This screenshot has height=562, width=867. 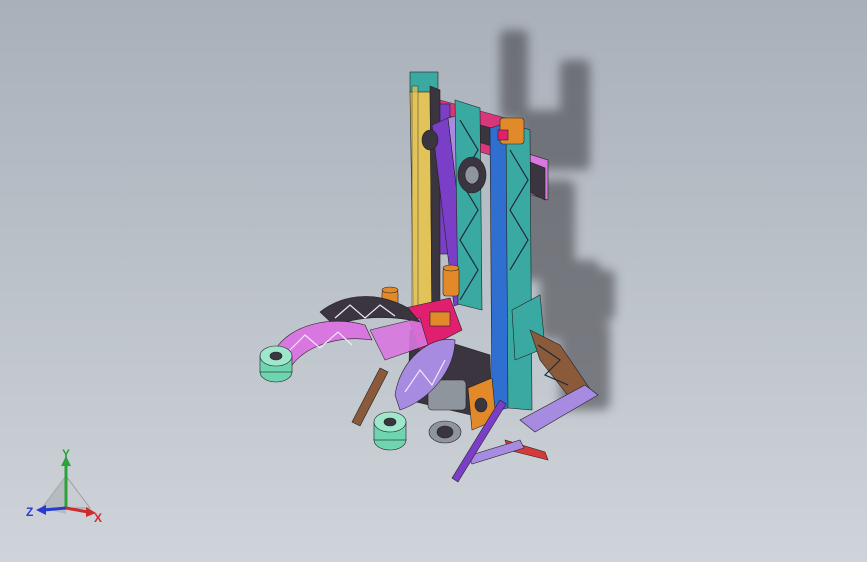 I want to click on motor-top, so click(x=451, y=280).